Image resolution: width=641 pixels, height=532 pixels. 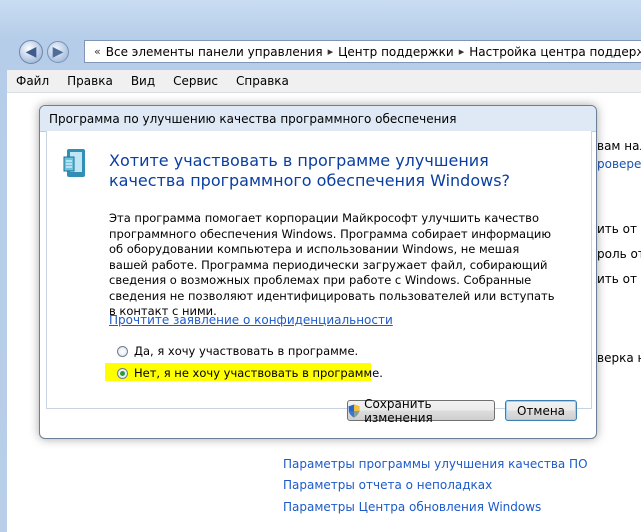 I want to click on link-windows-update-settings: Параметры Центра обновления Windows, so click(x=412, y=507).